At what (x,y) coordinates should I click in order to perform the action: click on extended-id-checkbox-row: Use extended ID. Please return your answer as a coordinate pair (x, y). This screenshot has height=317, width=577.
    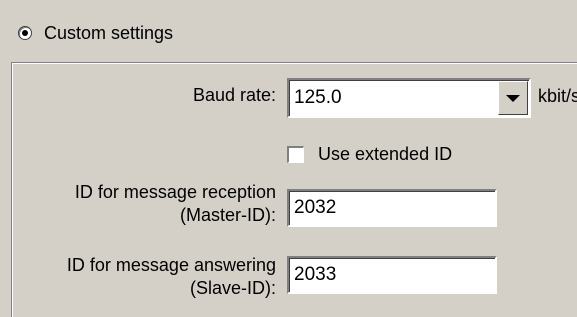
    Looking at the image, I should click on (369, 154).